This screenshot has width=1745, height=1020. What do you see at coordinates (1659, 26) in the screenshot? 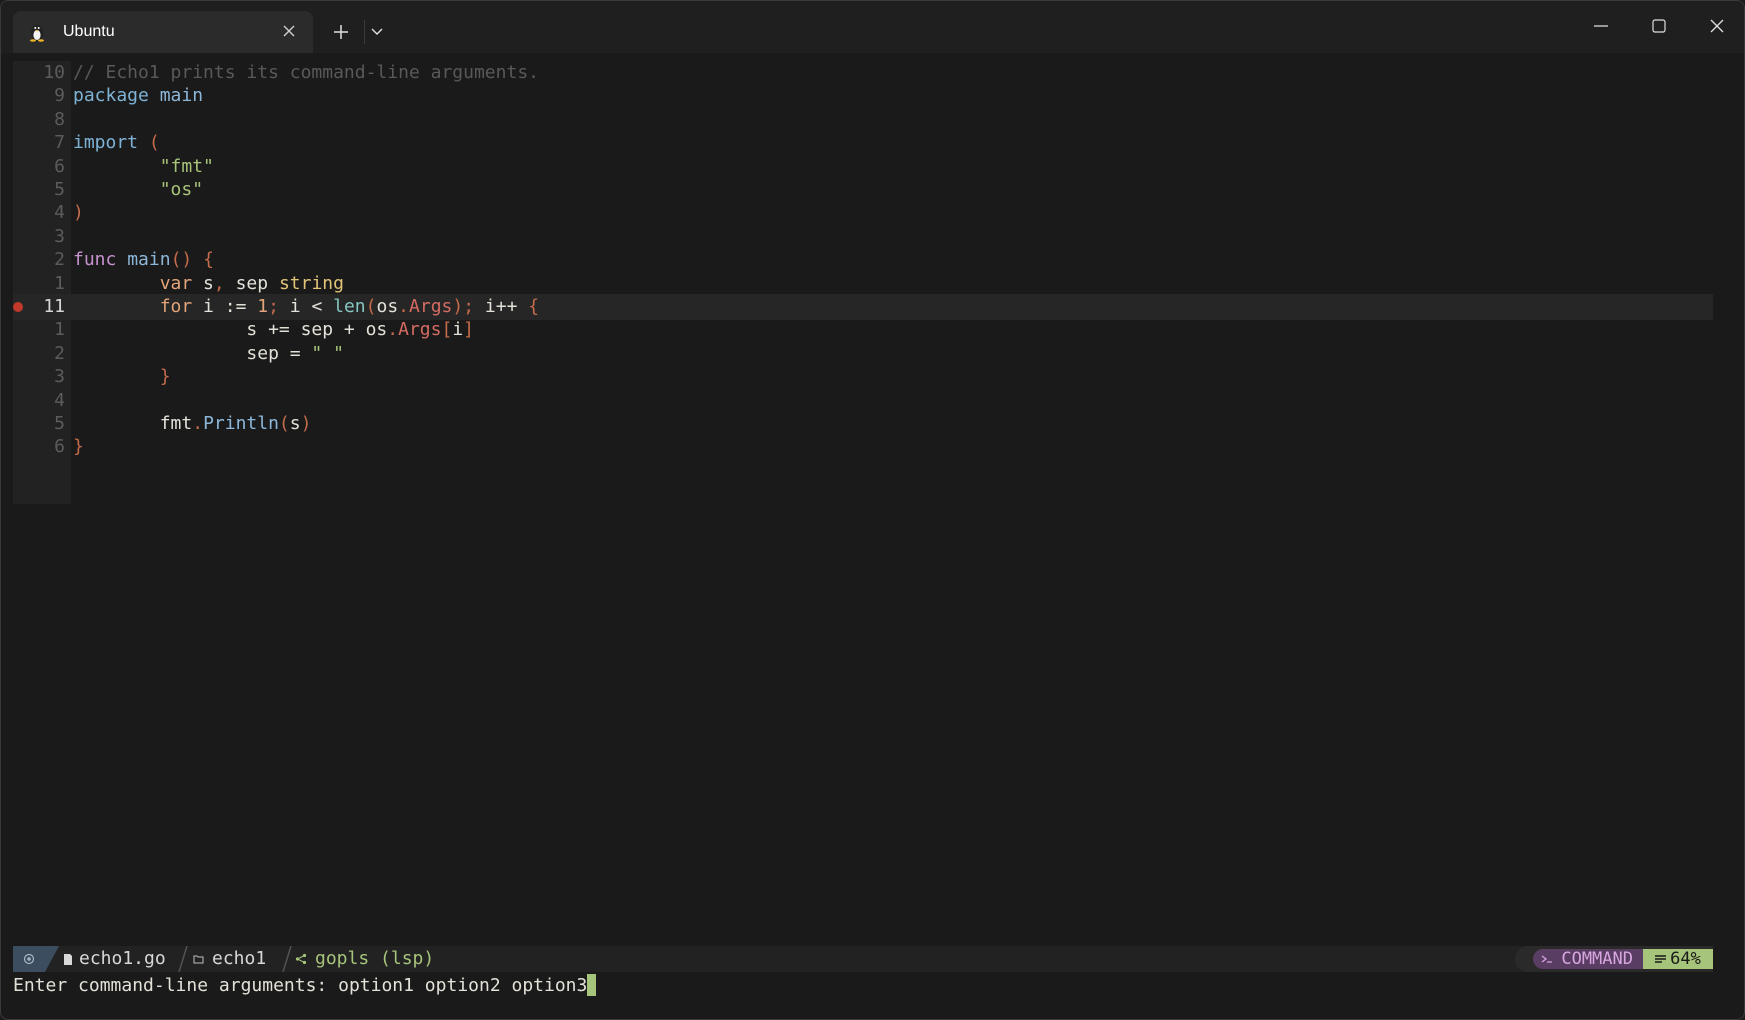
I see `maximize-icon` at bounding box center [1659, 26].